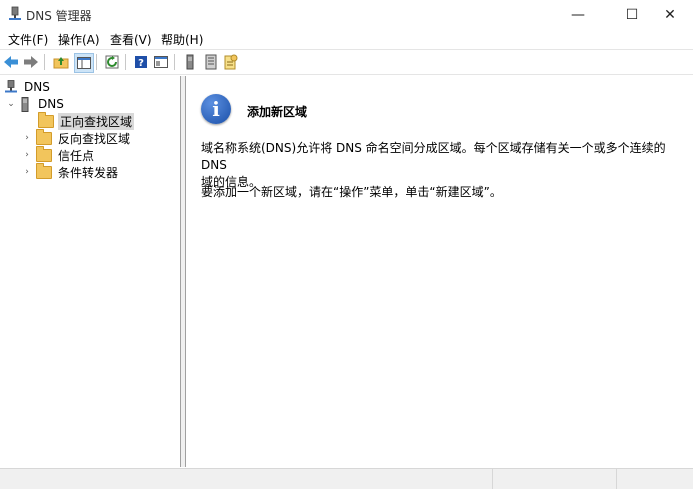  I want to click on menu-bar: 文件(F) 操作(A) 查看(V) 帮助(H), so click(346, 39).